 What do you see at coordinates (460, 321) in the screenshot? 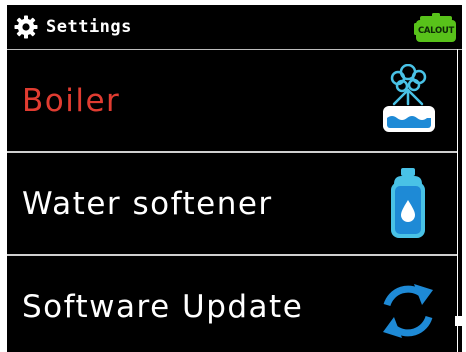
I see `scroll-indicator` at bounding box center [460, 321].